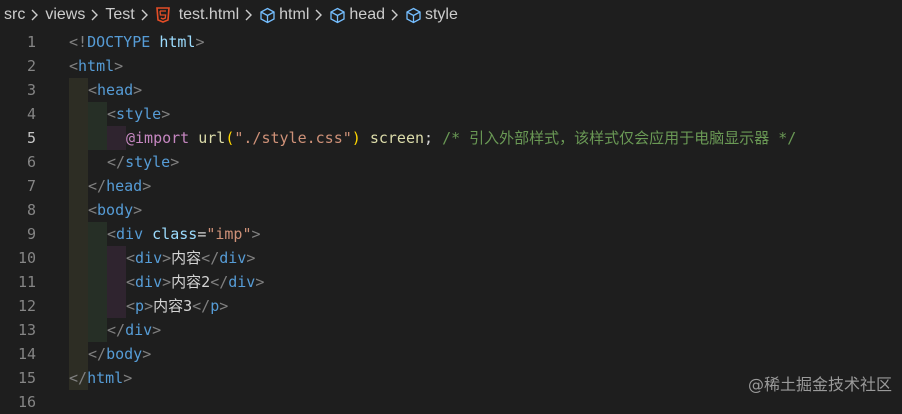 Image resolution: width=902 pixels, height=414 pixels. Describe the element at coordinates (119, 354) in the screenshot. I see `code-text: </body>` at that location.